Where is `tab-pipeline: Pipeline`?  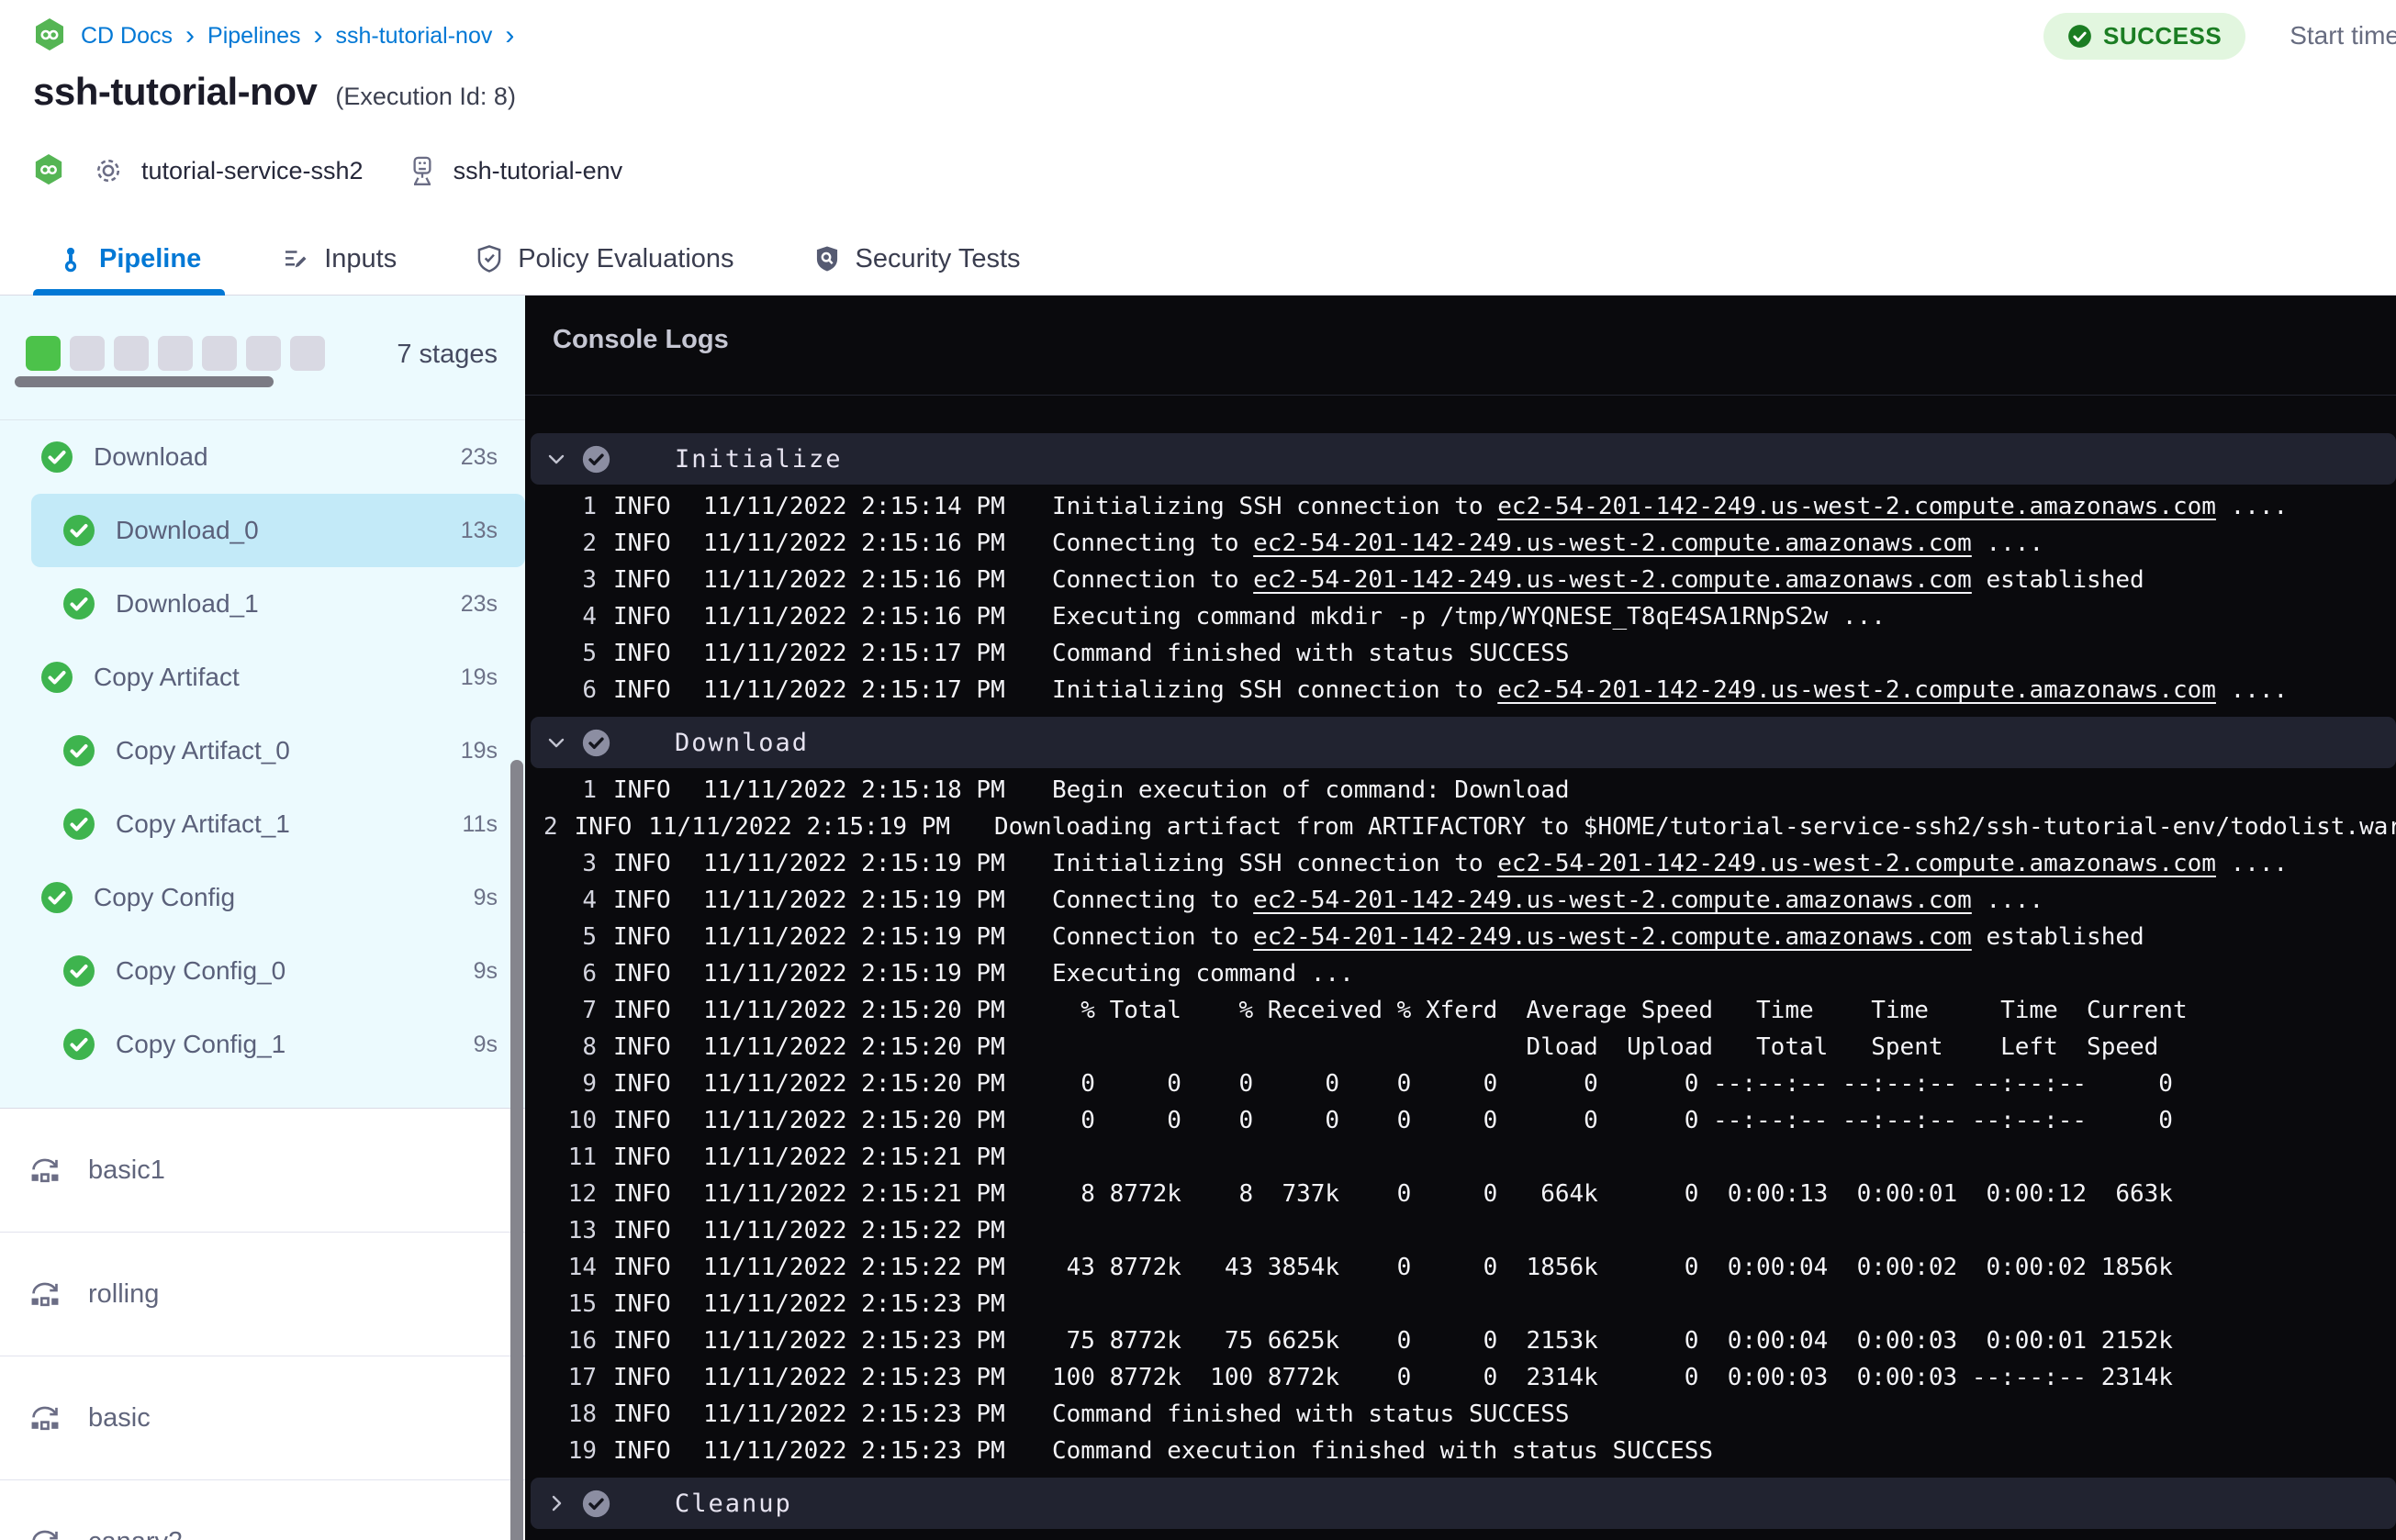
tab-pipeline: Pipeline is located at coordinates (130, 259).